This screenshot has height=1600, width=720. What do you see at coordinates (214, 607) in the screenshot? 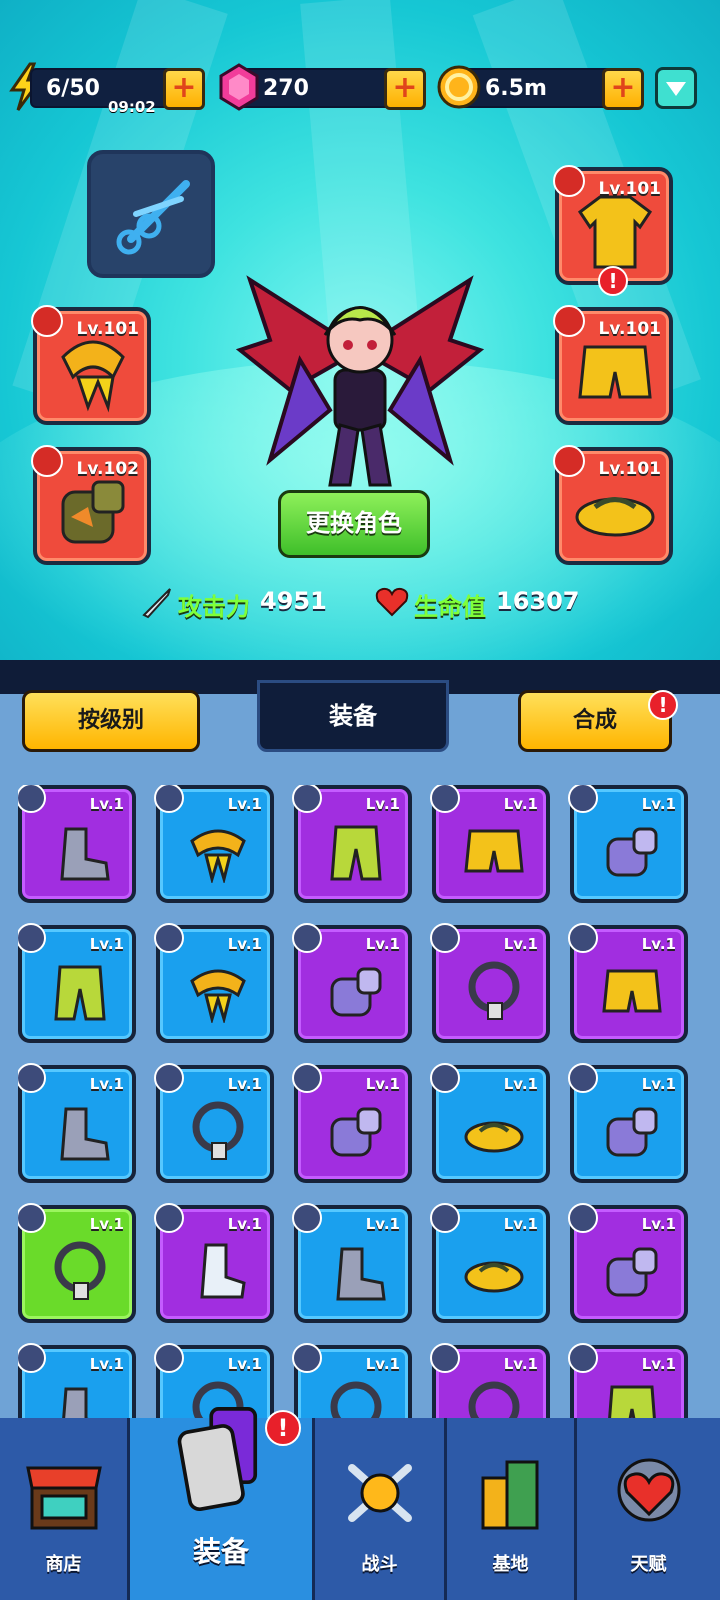
I see `attack-label: 攻击力` at bounding box center [214, 607].